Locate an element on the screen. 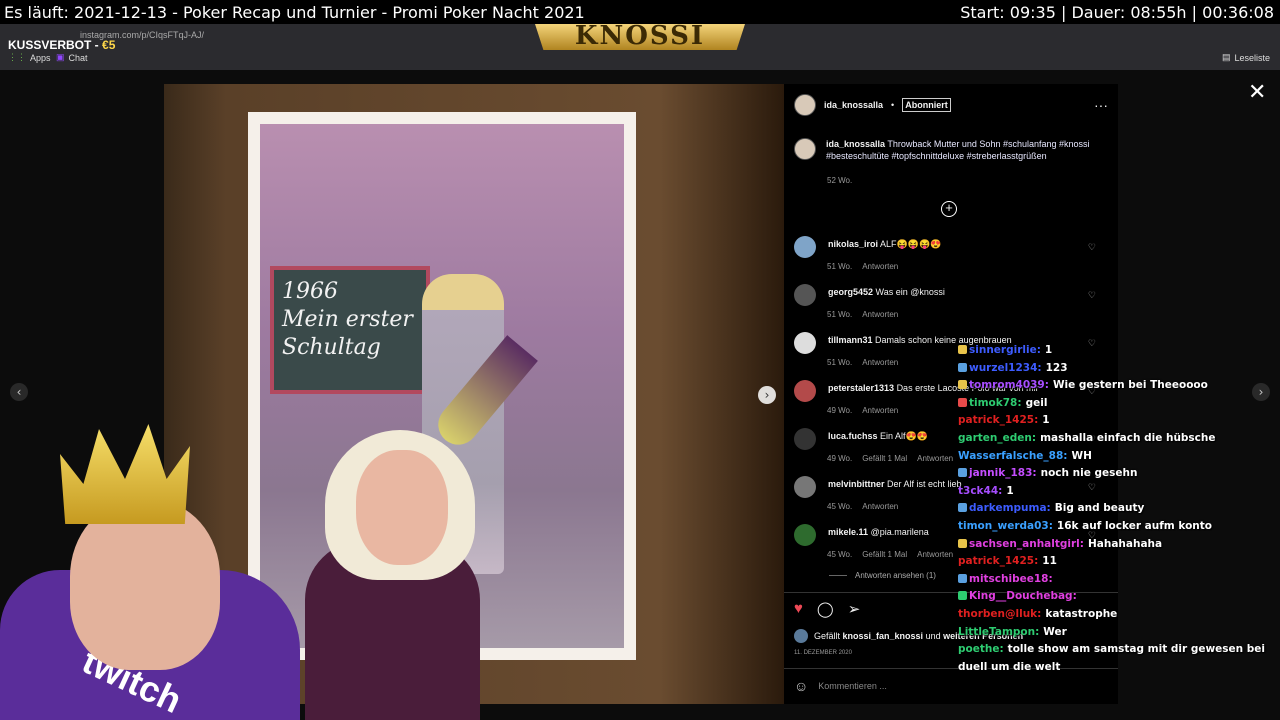  plus-icon: + is located at coordinates (949, 207).